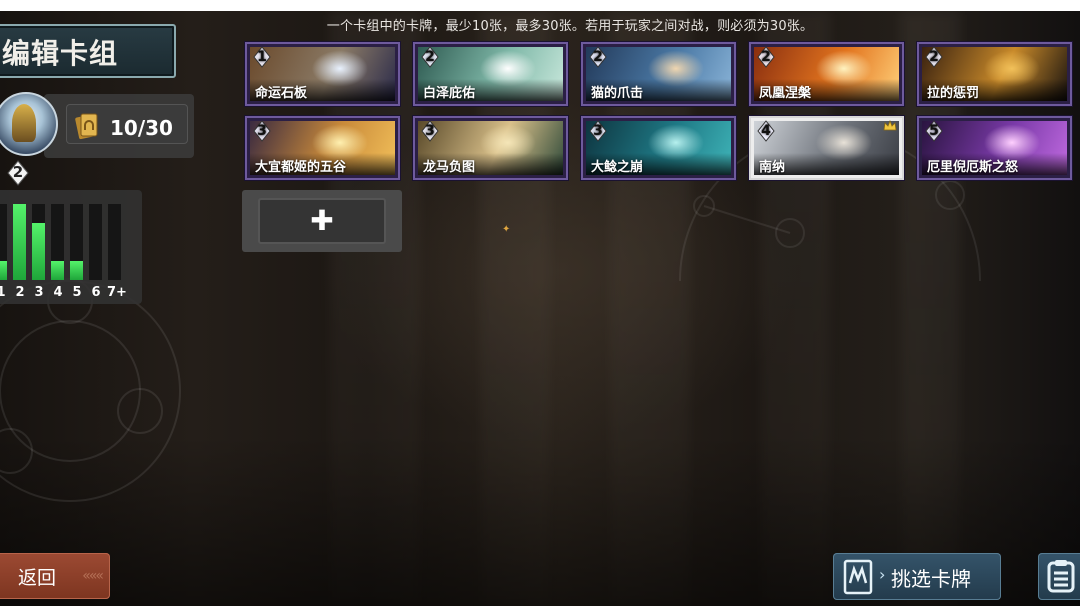 The height and width of the screenshot is (606, 1080). I want to click on deck-card: 3 大宜都姬的五谷, so click(322, 148).